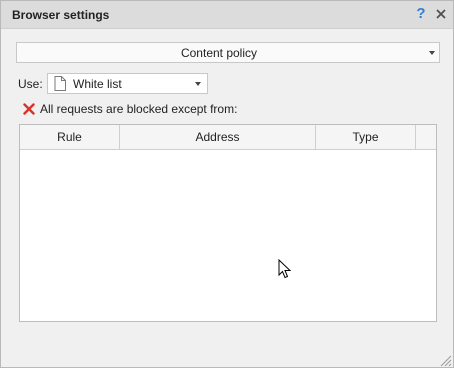 Image resolution: width=454 pixels, height=370 pixels. What do you see at coordinates (441, 14) in the screenshot?
I see `close-icon` at bounding box center [441, 14].